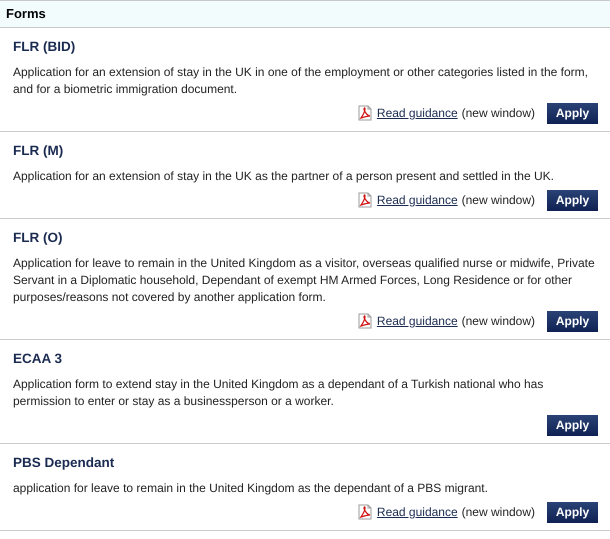 This screenshot has height=539, width=610. What do you see at coordinates (251, 488) in the screenshot?
I see `form-description: application for leave to remain in the United Kingdom as the dependant of a PBS migrant.` at bounding box center [251, 488].